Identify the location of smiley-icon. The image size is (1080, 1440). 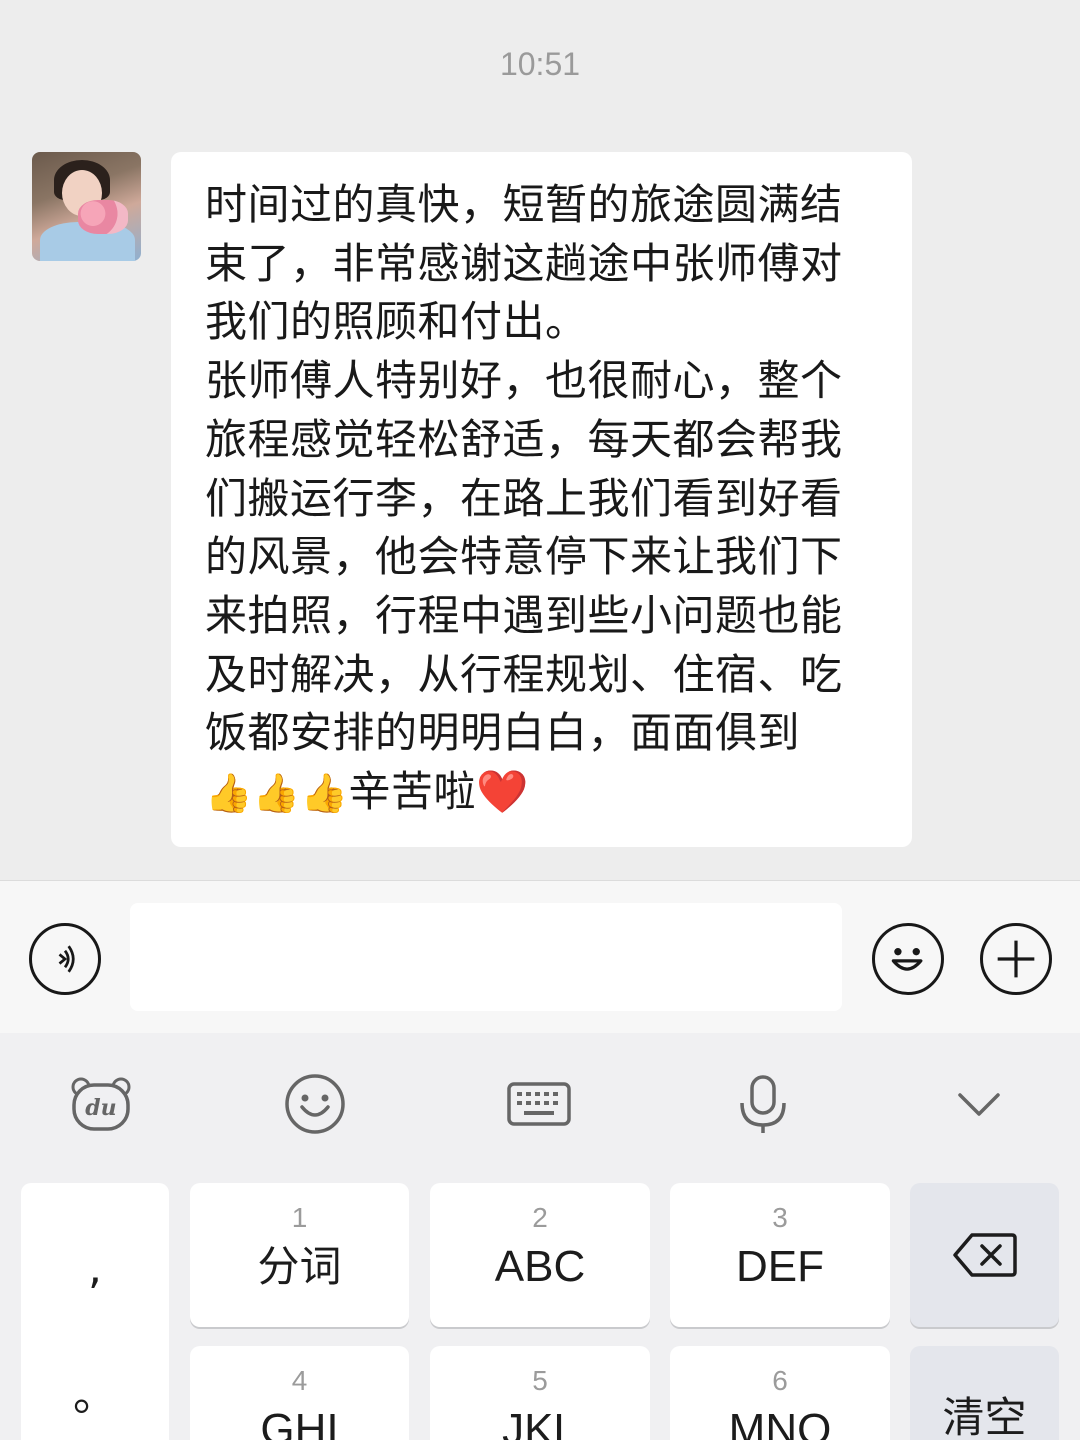
(907, 959).